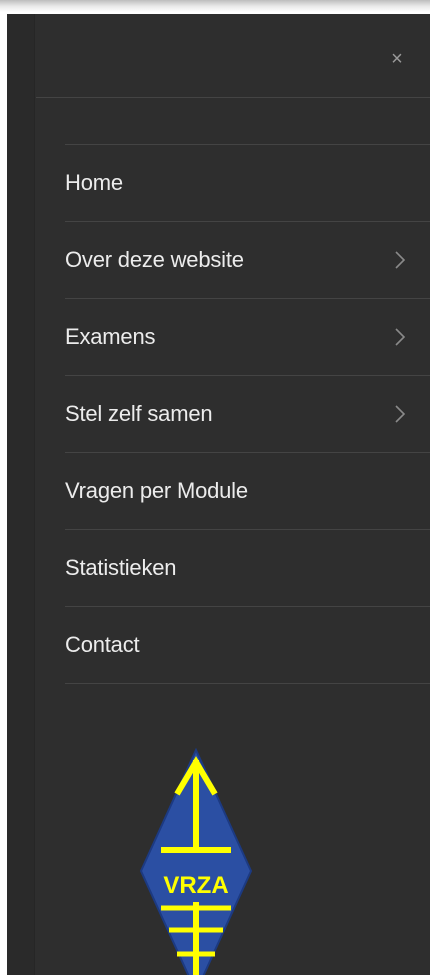  I want to click on menu-item-label: Statistieken, so click(121, 567).